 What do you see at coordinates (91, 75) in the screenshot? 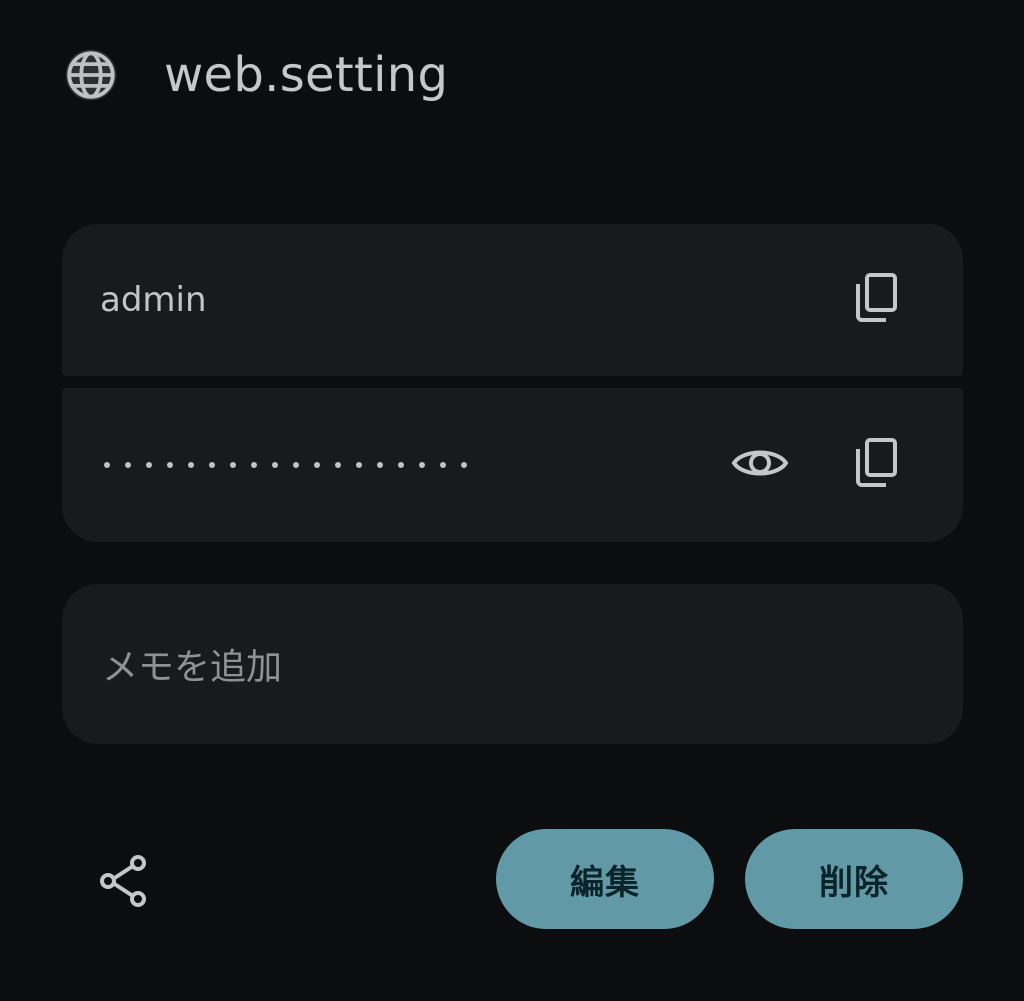
I see `globe-icon` at bounding box center [91, 75].